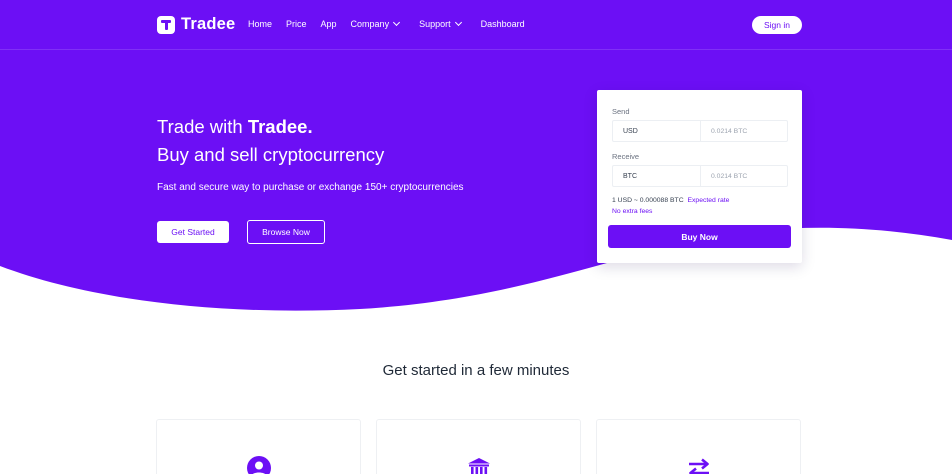 This screenshot has height=474, width=952. What do you see at coordinates (370, 24) in the screenshot?
I see `nav-company-label: Company` at bounding box center [370, 24].